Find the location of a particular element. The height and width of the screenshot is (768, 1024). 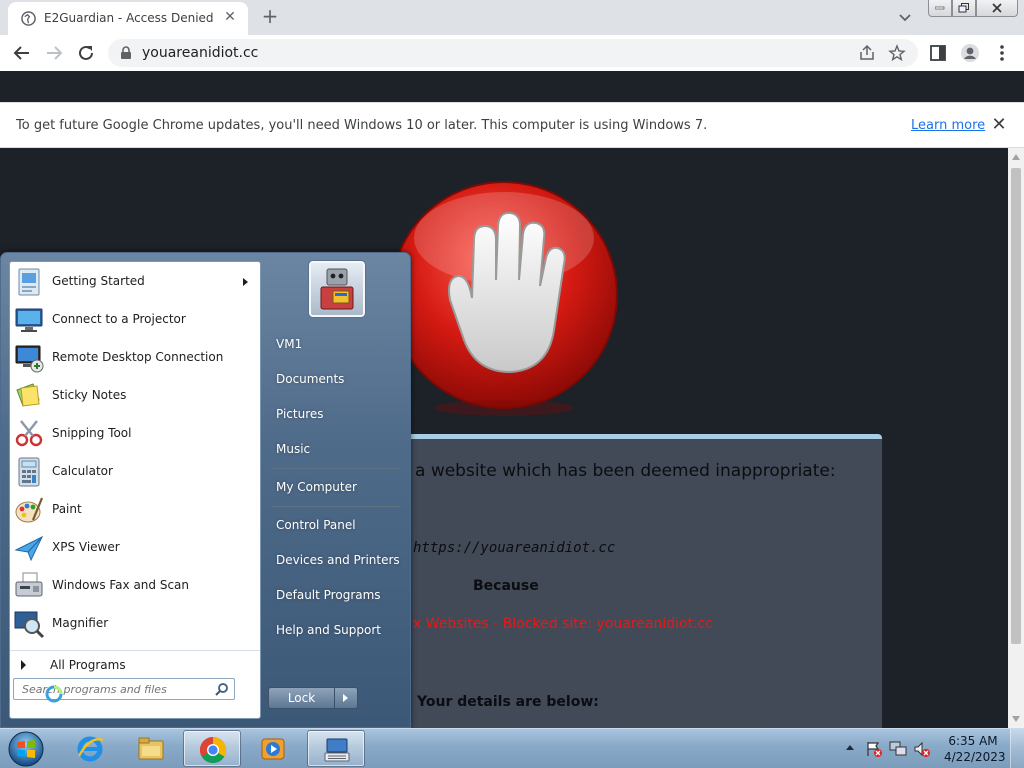

shutdown-options-arrow-icon is located at coordinates (346, 698).